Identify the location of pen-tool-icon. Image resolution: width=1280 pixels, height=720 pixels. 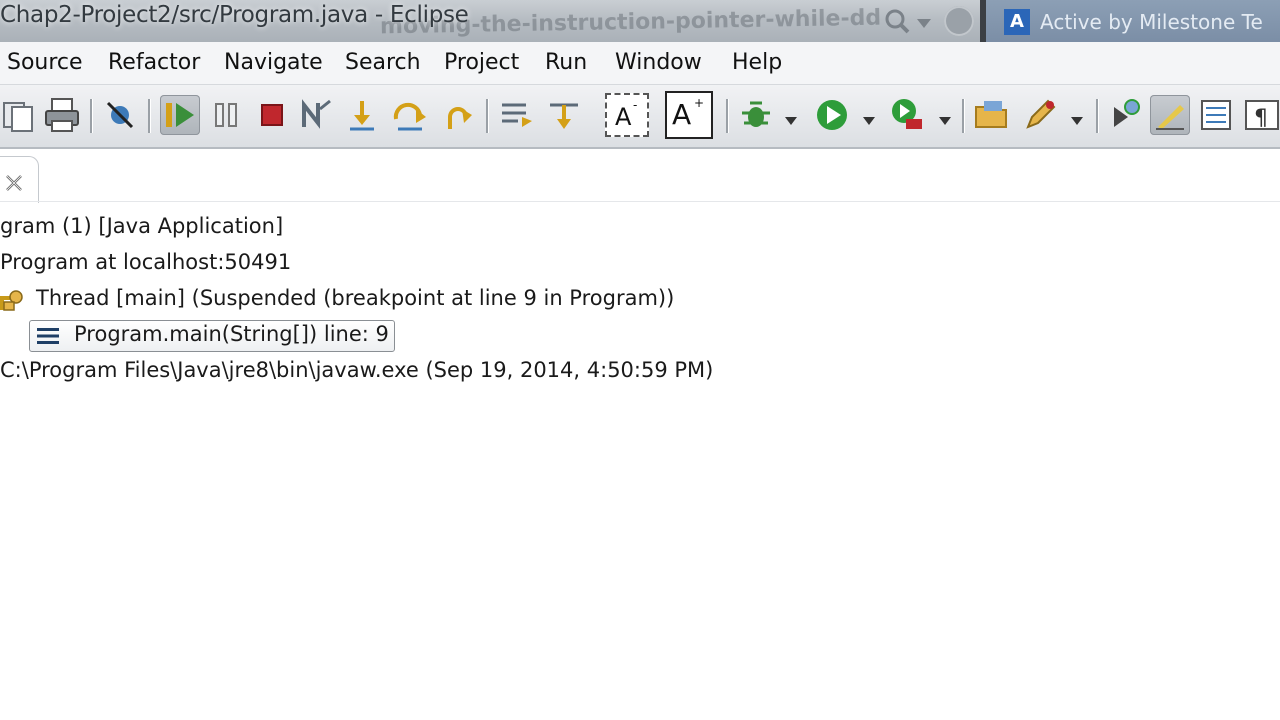
(1040, 115).